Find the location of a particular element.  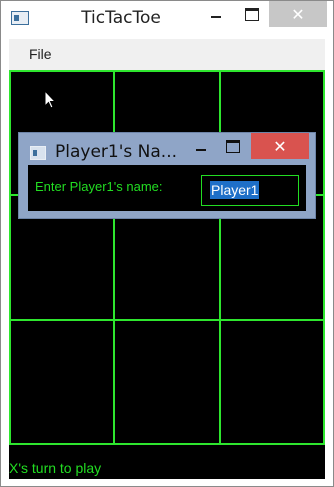

close-button: ✕ is located at coordinates (298, 14).